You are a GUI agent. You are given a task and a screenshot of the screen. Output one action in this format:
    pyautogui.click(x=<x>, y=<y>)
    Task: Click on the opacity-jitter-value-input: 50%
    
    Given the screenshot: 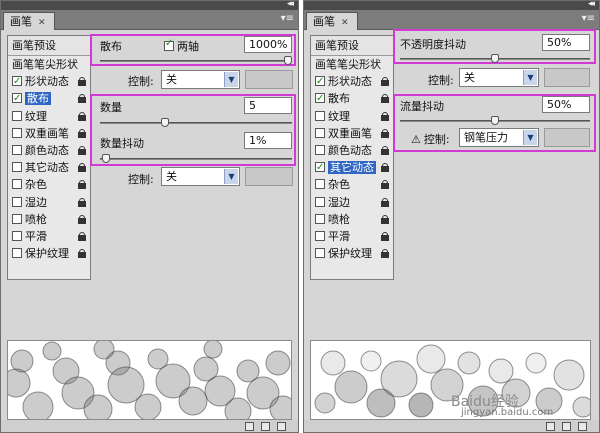 What is the action you would take?
    pyautogui.click(x=566, y=42)
    